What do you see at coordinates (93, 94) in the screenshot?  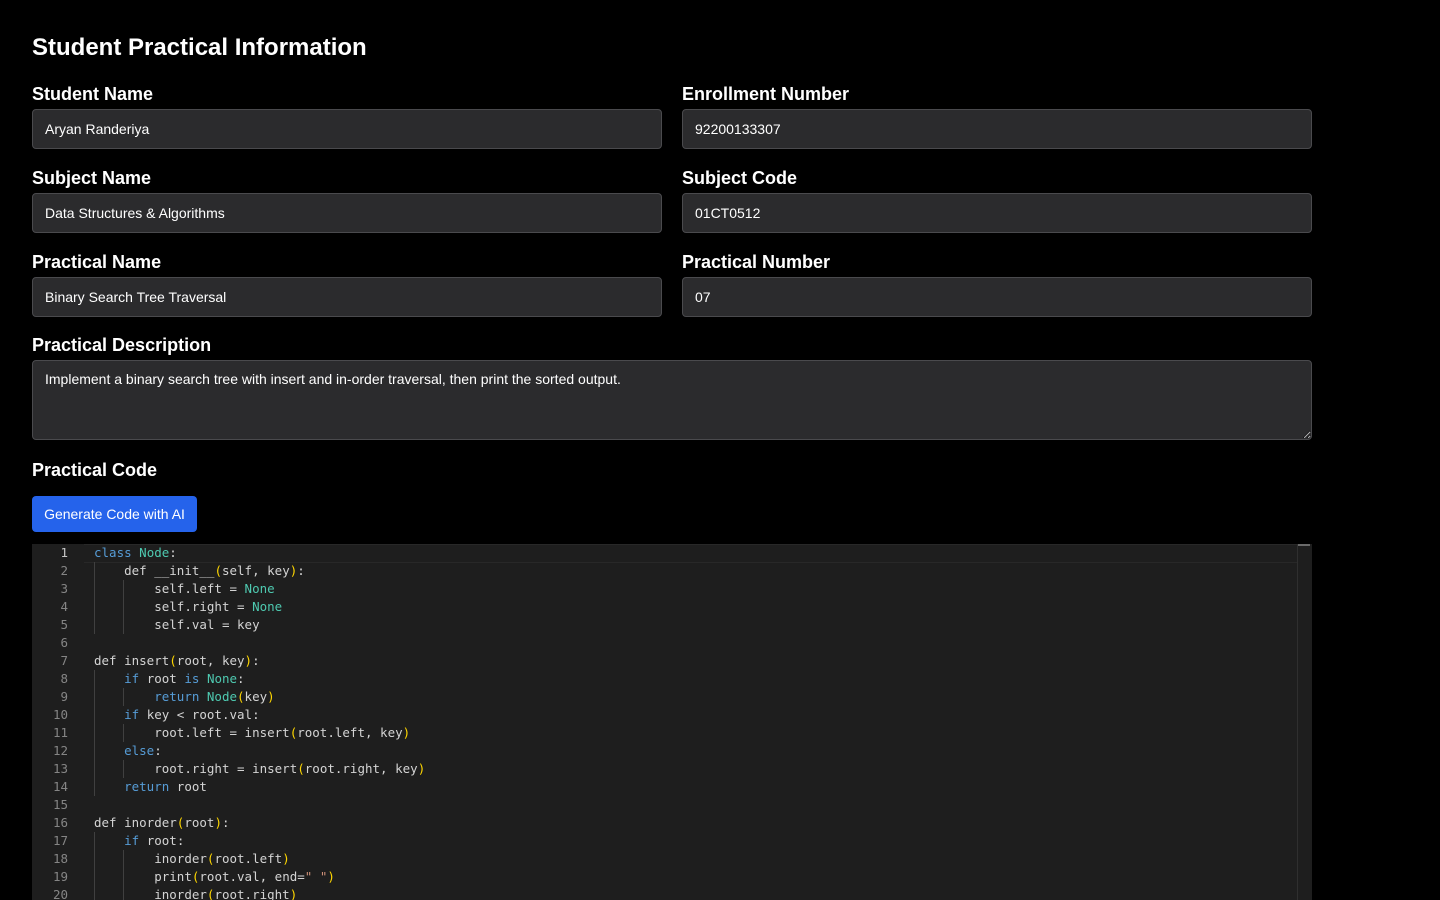 I see `student-name-label: Student Name` at bounding box center [93, 94].